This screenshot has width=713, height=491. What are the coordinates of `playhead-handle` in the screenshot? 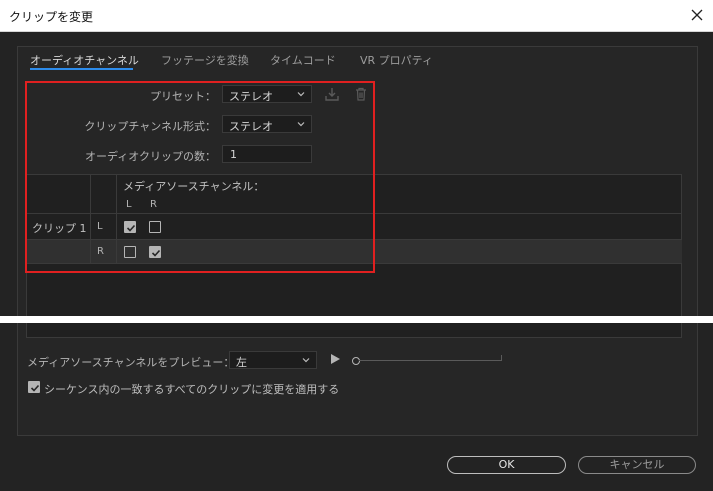 It's located at (356, 361).